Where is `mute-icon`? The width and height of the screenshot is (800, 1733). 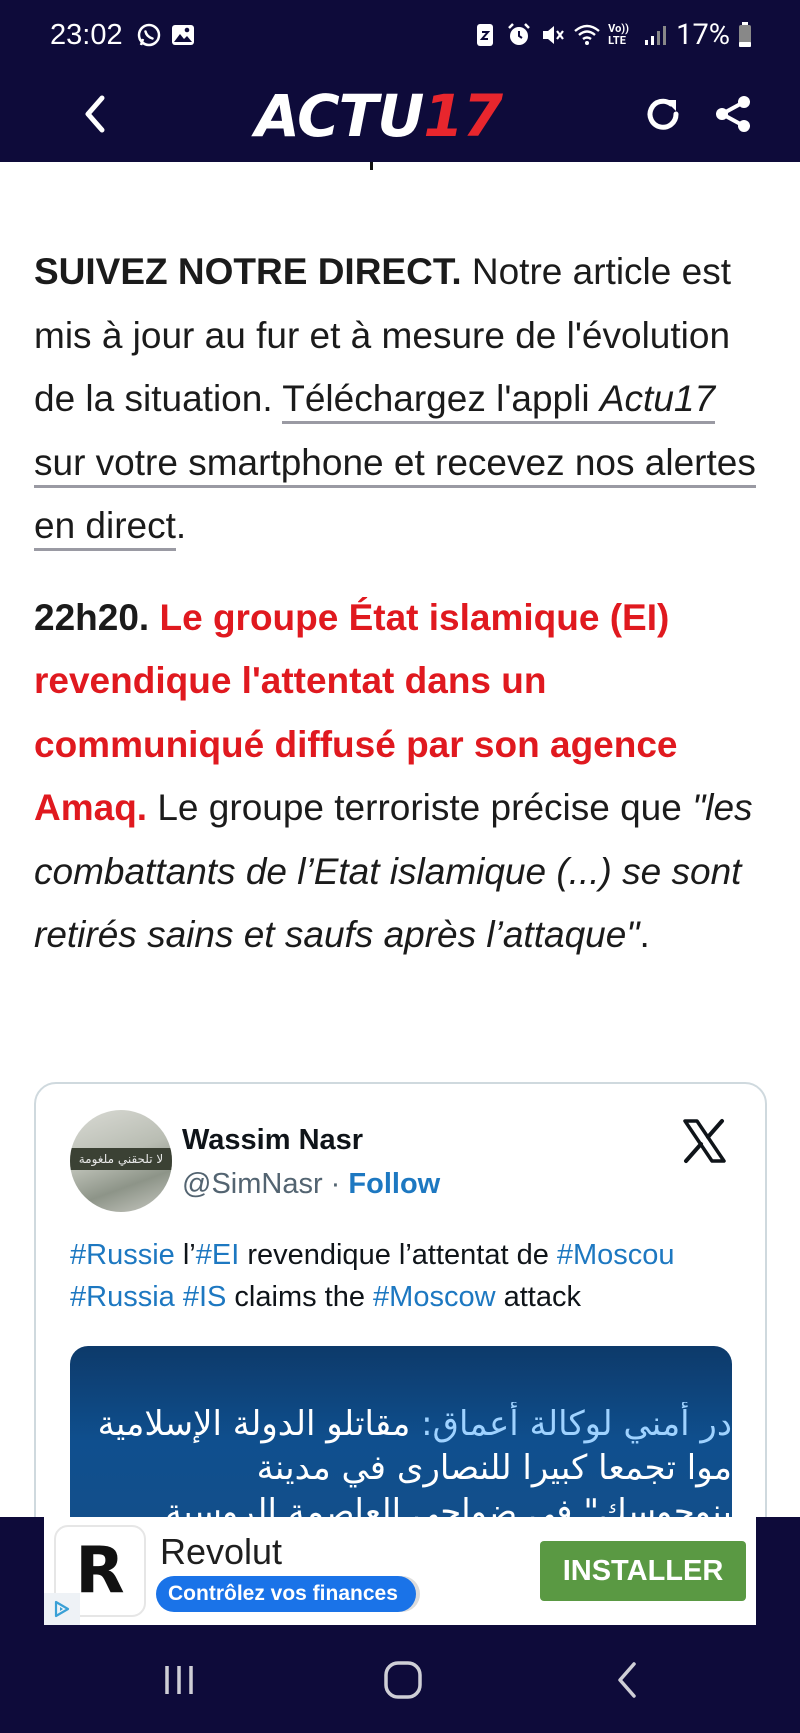 mute-icon is located at coordinates (554, 35).